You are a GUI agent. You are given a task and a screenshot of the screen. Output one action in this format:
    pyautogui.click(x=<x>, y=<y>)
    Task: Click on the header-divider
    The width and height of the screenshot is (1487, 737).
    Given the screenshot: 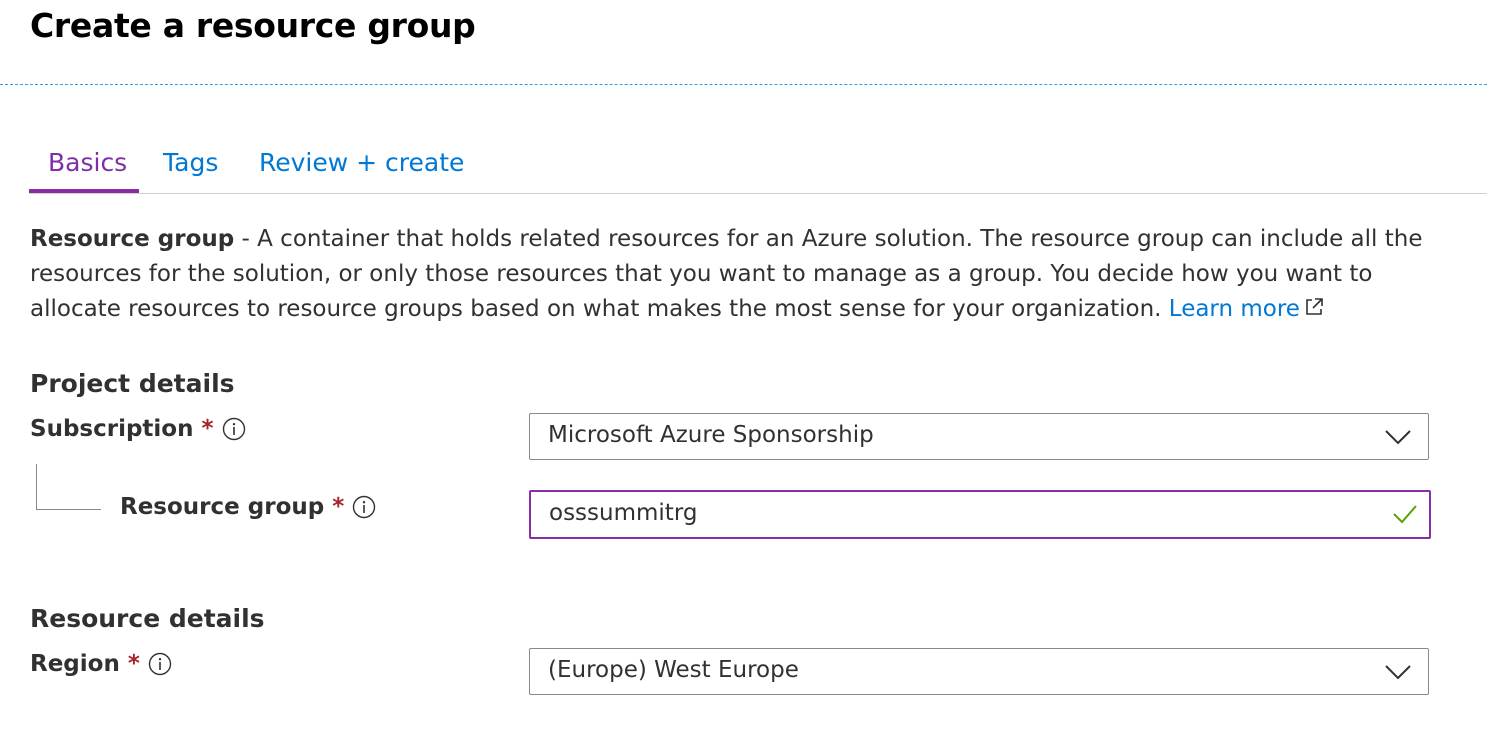 What is the action you would take?
    pyautogui.click(x=743, y=84)
    